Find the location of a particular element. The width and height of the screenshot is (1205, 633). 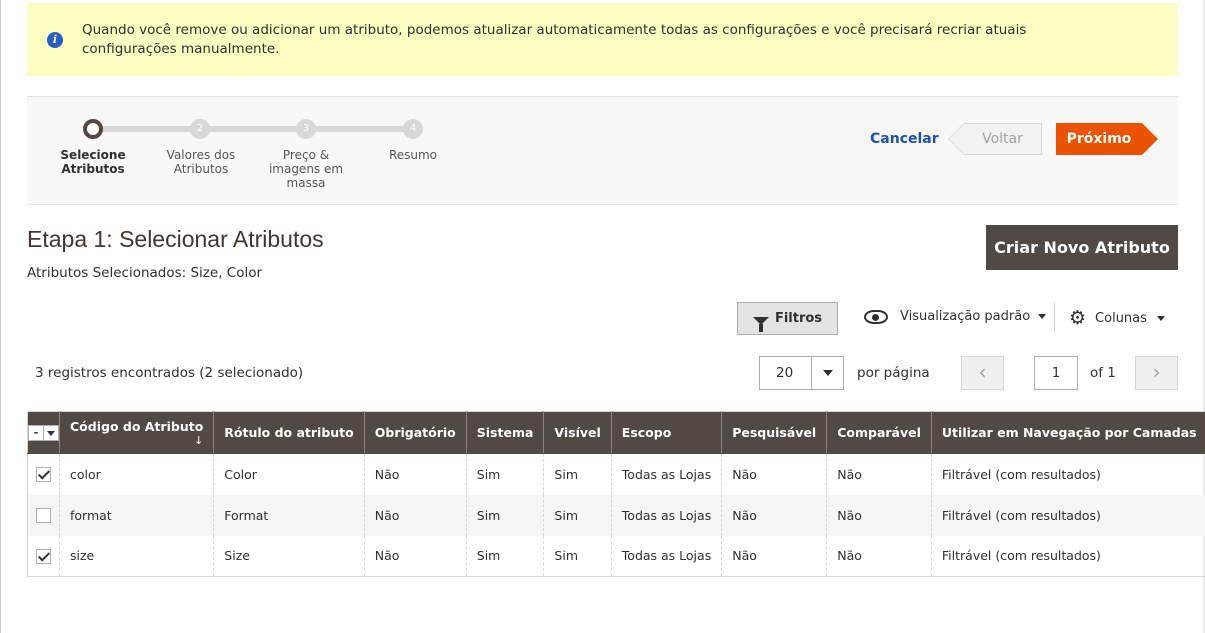

mass-select-header: - is located at coordinates (43, 432).